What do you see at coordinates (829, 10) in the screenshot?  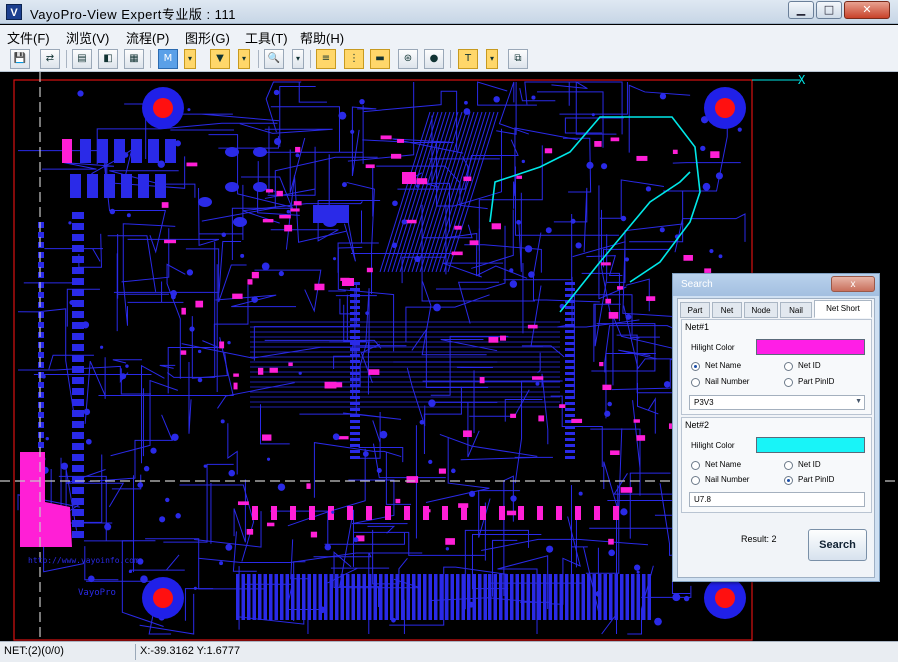 I see `maximize-button: □` at bounding box center [829, 10].